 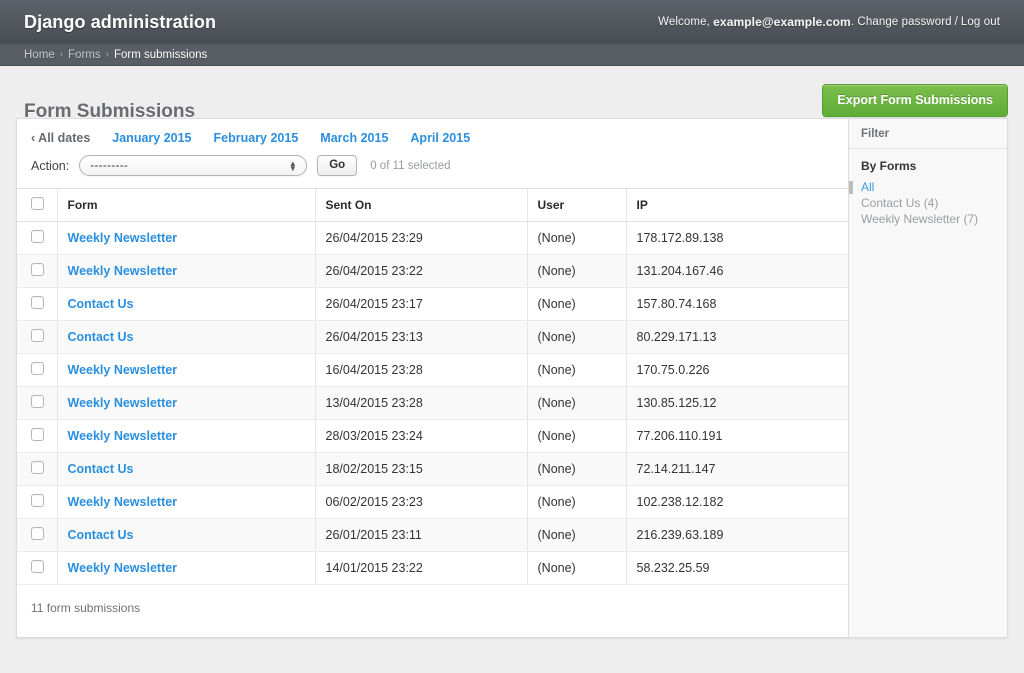 I want to click on cell-ip: 178.172.89.138, so click(x=736, y=238).